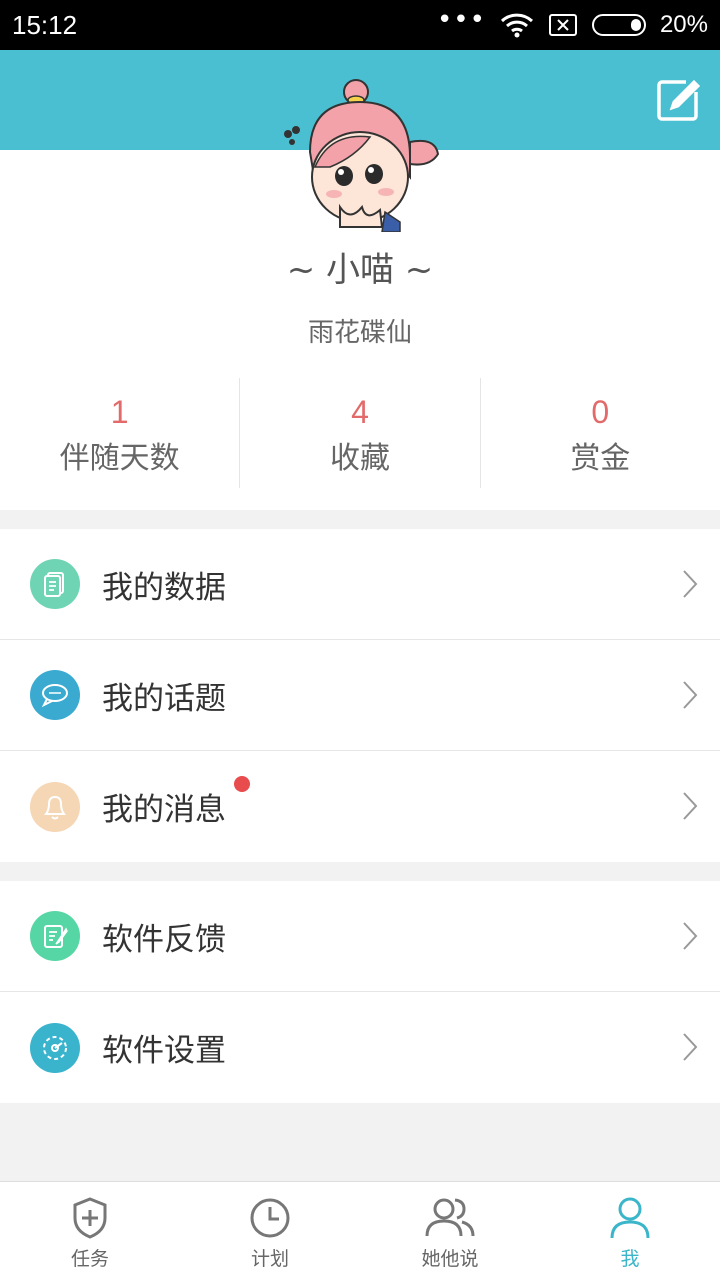 The width and height of the screenshot is (720, 1280). I want to click on tab-tasks: 任务, so click(90, 1231).